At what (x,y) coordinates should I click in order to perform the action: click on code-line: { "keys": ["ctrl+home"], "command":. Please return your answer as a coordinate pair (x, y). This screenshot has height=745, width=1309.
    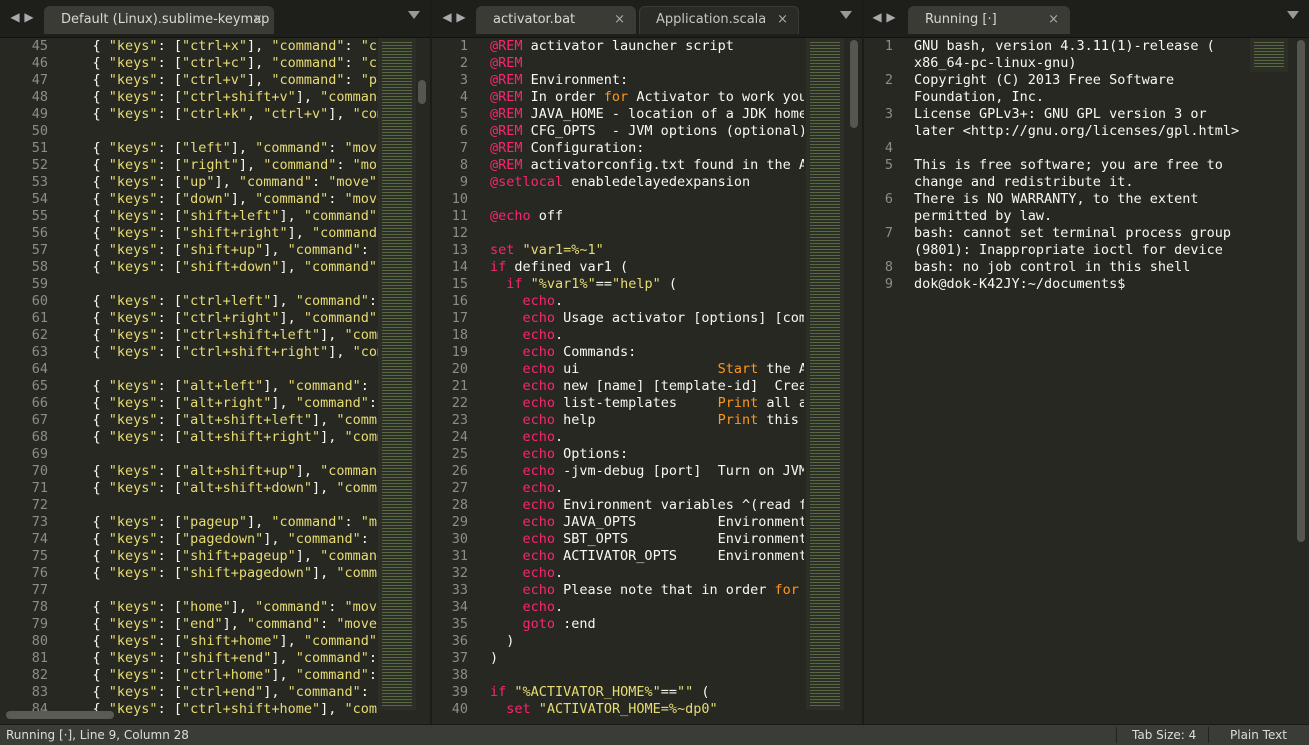
    Looking at the image, I should click on (219, 675).